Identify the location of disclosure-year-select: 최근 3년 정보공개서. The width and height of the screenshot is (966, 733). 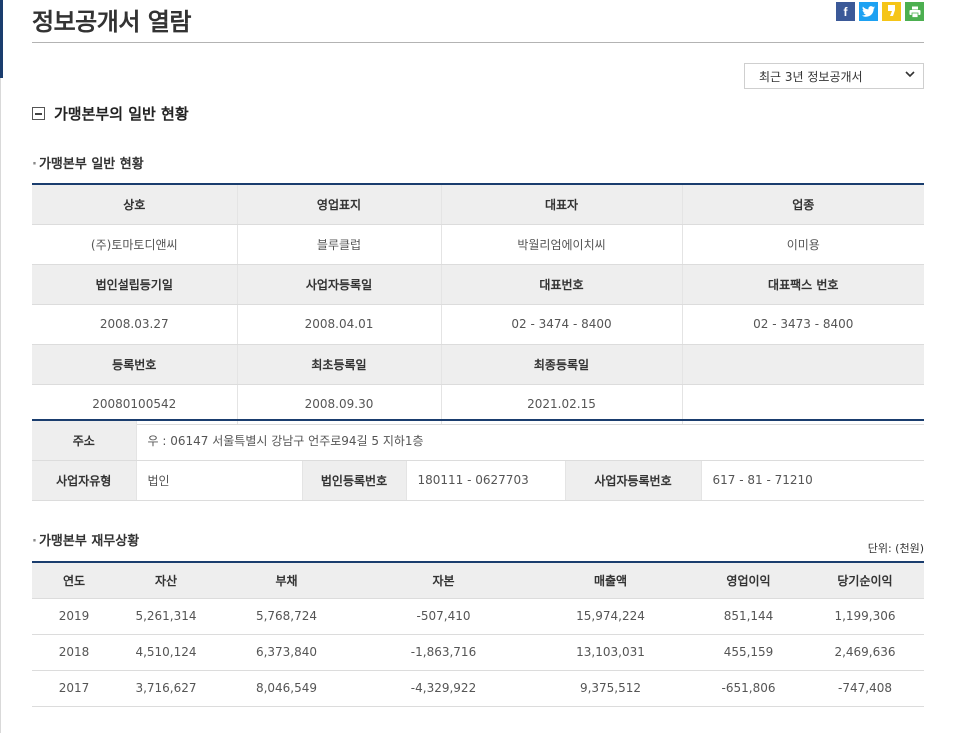
(834, 76).